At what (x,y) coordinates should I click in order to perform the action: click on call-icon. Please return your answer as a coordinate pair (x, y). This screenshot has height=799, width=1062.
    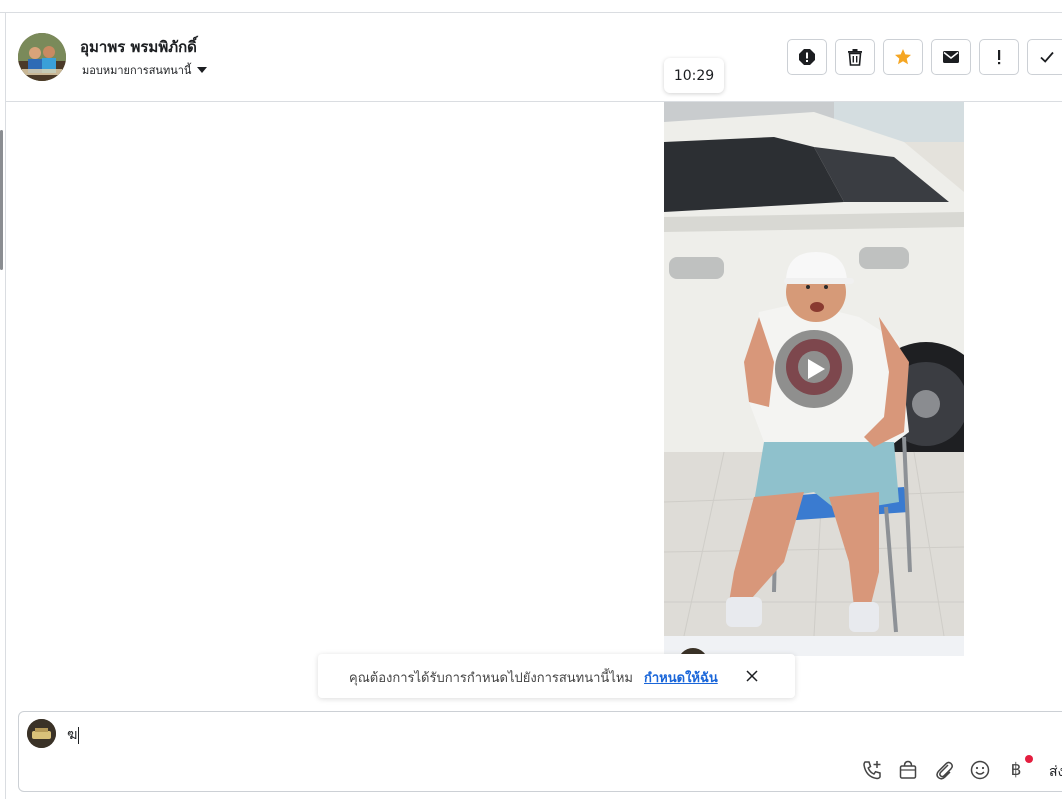
    Looking at the image, I should click on (872, 770).